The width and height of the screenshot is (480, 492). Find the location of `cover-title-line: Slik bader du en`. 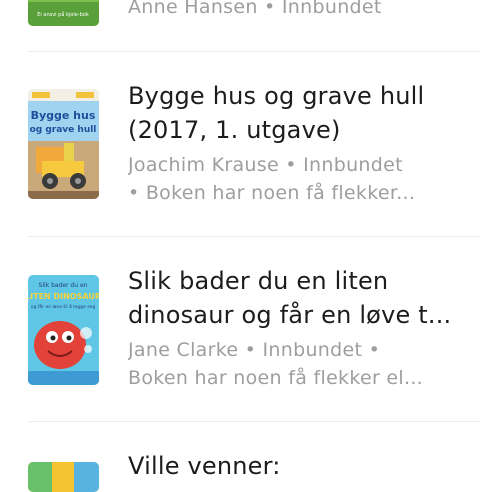

cover-title-line: Slik bader du en is located at coordinates (63, 285).